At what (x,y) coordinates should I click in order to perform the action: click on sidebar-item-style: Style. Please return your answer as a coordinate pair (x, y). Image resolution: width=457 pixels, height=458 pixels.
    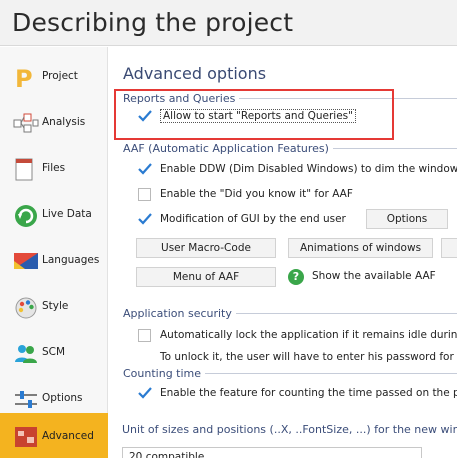
    Looking at the image, I should click on (54, 307).